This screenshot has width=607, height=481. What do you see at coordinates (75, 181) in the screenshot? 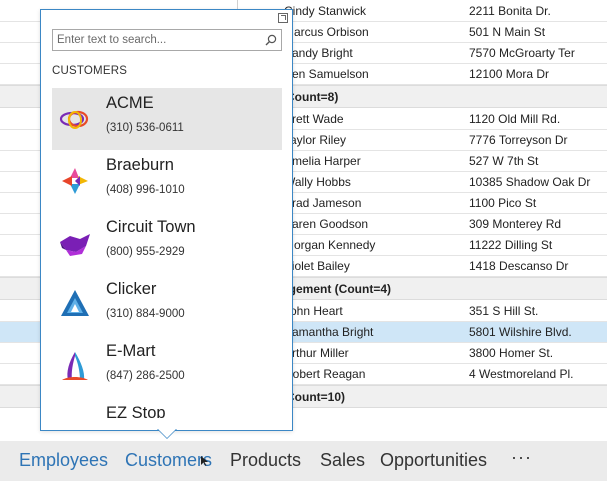
I see `braeburn-logo-icon` at bounding box center [75, 181].